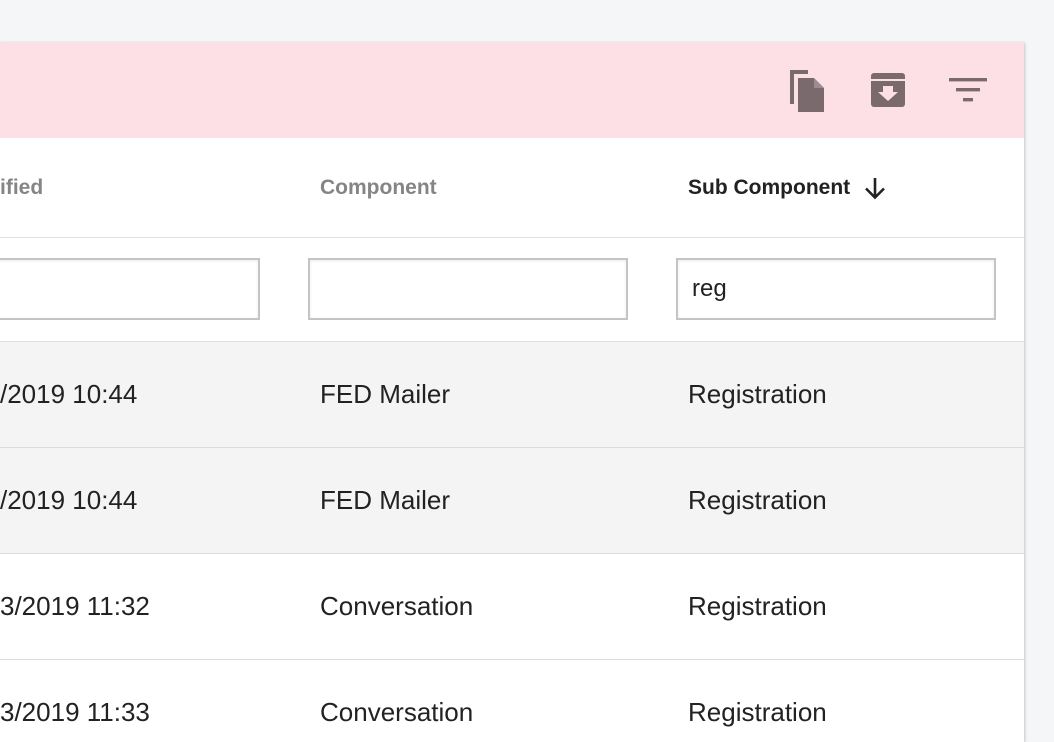  I want to click on arrow-down-icon, so click(875, 188).